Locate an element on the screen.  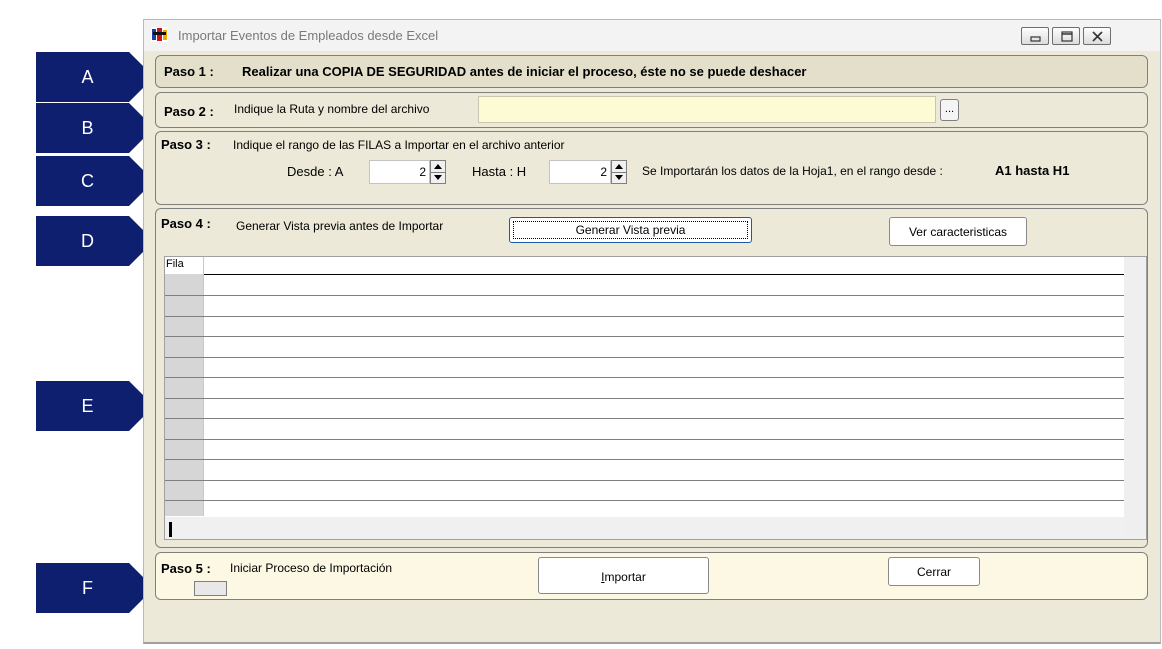
callout-label: E is located at coordinates (87, 406).